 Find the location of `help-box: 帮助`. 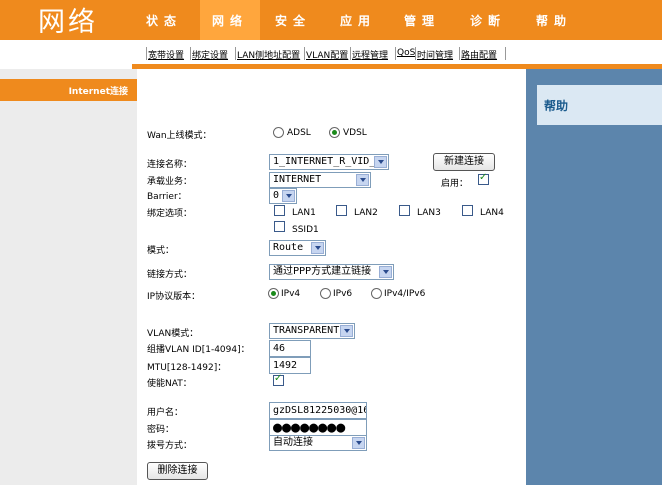

help-box: 帮助 is located at coordinates (599, 105).